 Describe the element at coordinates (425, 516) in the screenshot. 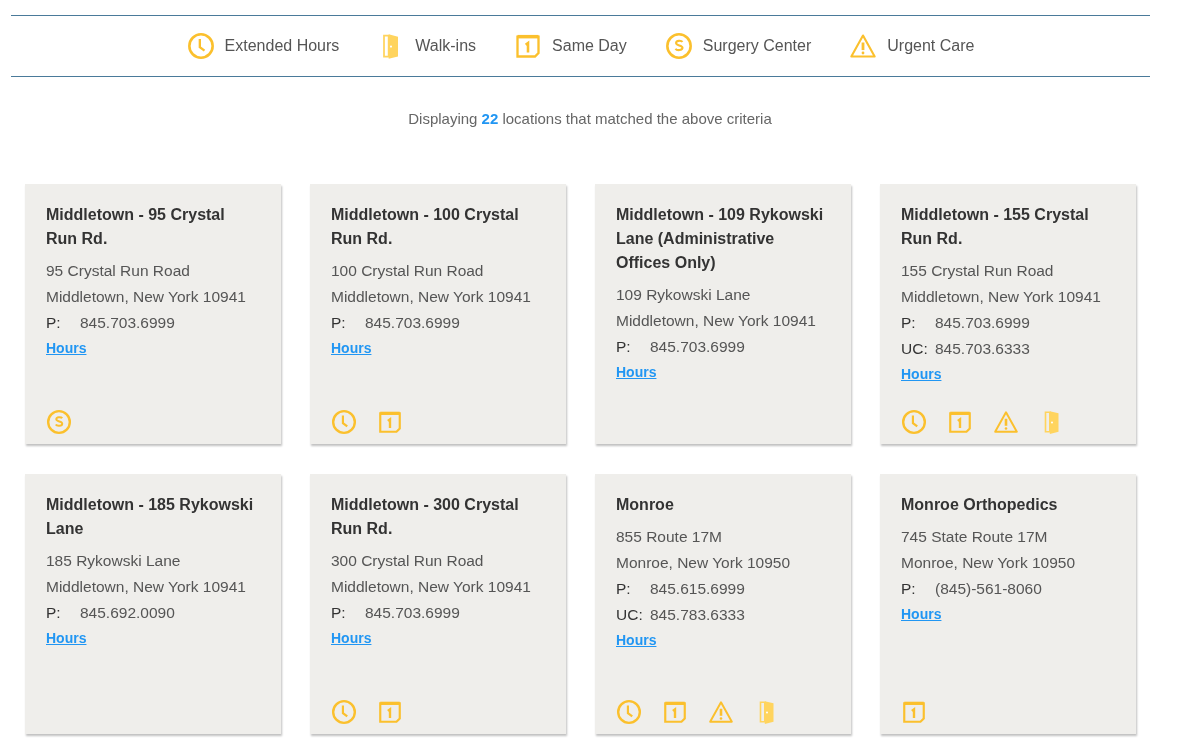

I see `location-name: Middletown - 300 Crystal Run Rd.` at that location.